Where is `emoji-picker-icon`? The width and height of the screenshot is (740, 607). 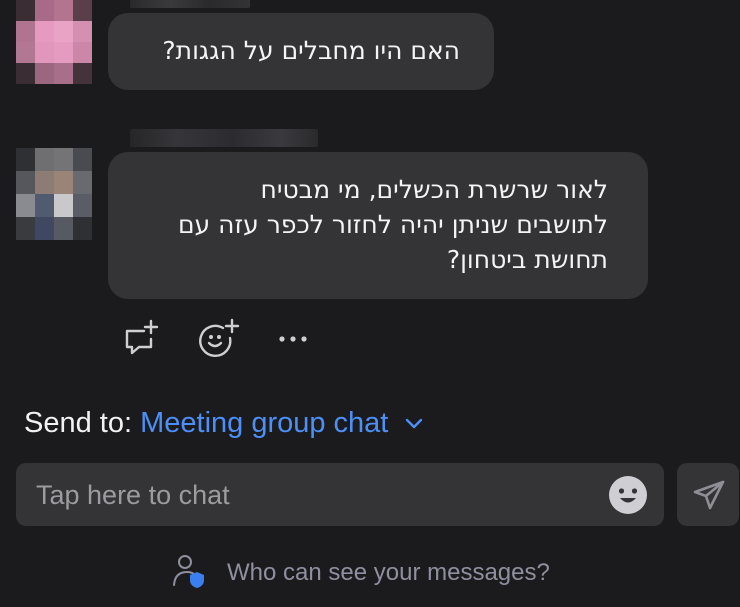
emoji-picker-icon is located at coordinates (628, 495).